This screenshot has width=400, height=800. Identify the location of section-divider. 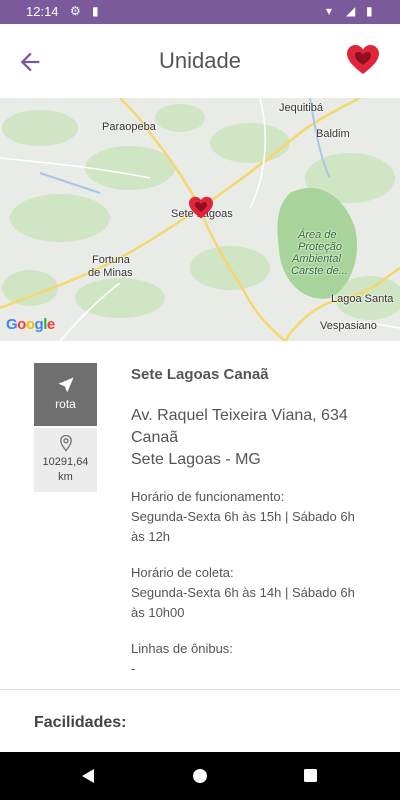
(200, 689).